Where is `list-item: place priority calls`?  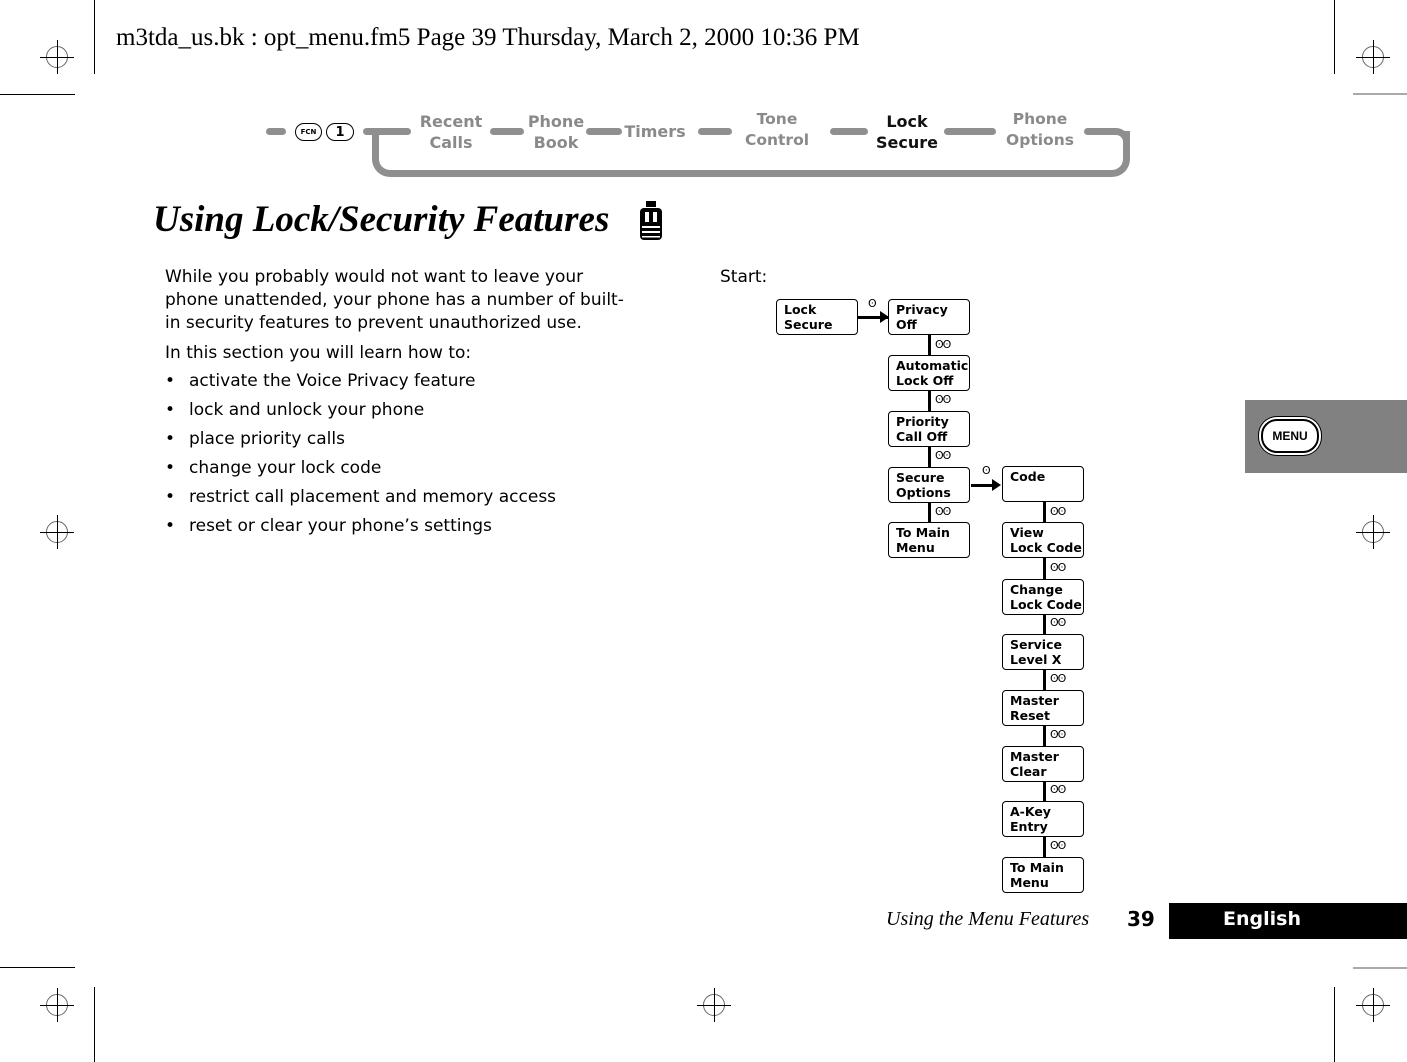
list-item: place priority calls is located at coordinates (360, 439).